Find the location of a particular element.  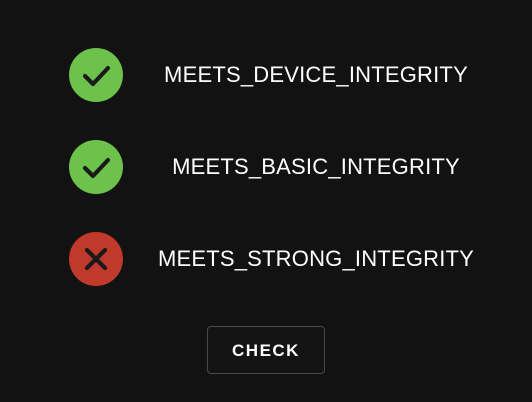

integrity-row-basic: MEETS_BASIC_INTEGRITY is located at coordinates (266, 167).